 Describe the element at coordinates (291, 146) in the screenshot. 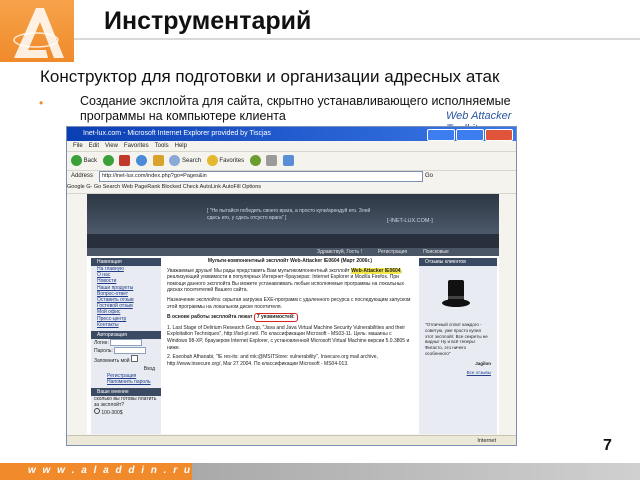

I see `browser-menu-bar: File Edit View Favorites Tools Help` at that location.